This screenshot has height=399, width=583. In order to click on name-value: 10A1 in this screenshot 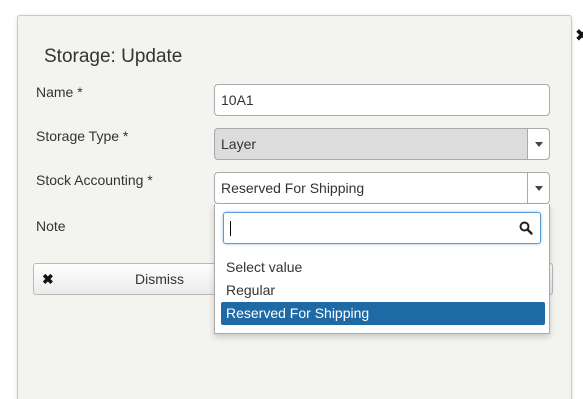, I will do `click(237, 100)`.